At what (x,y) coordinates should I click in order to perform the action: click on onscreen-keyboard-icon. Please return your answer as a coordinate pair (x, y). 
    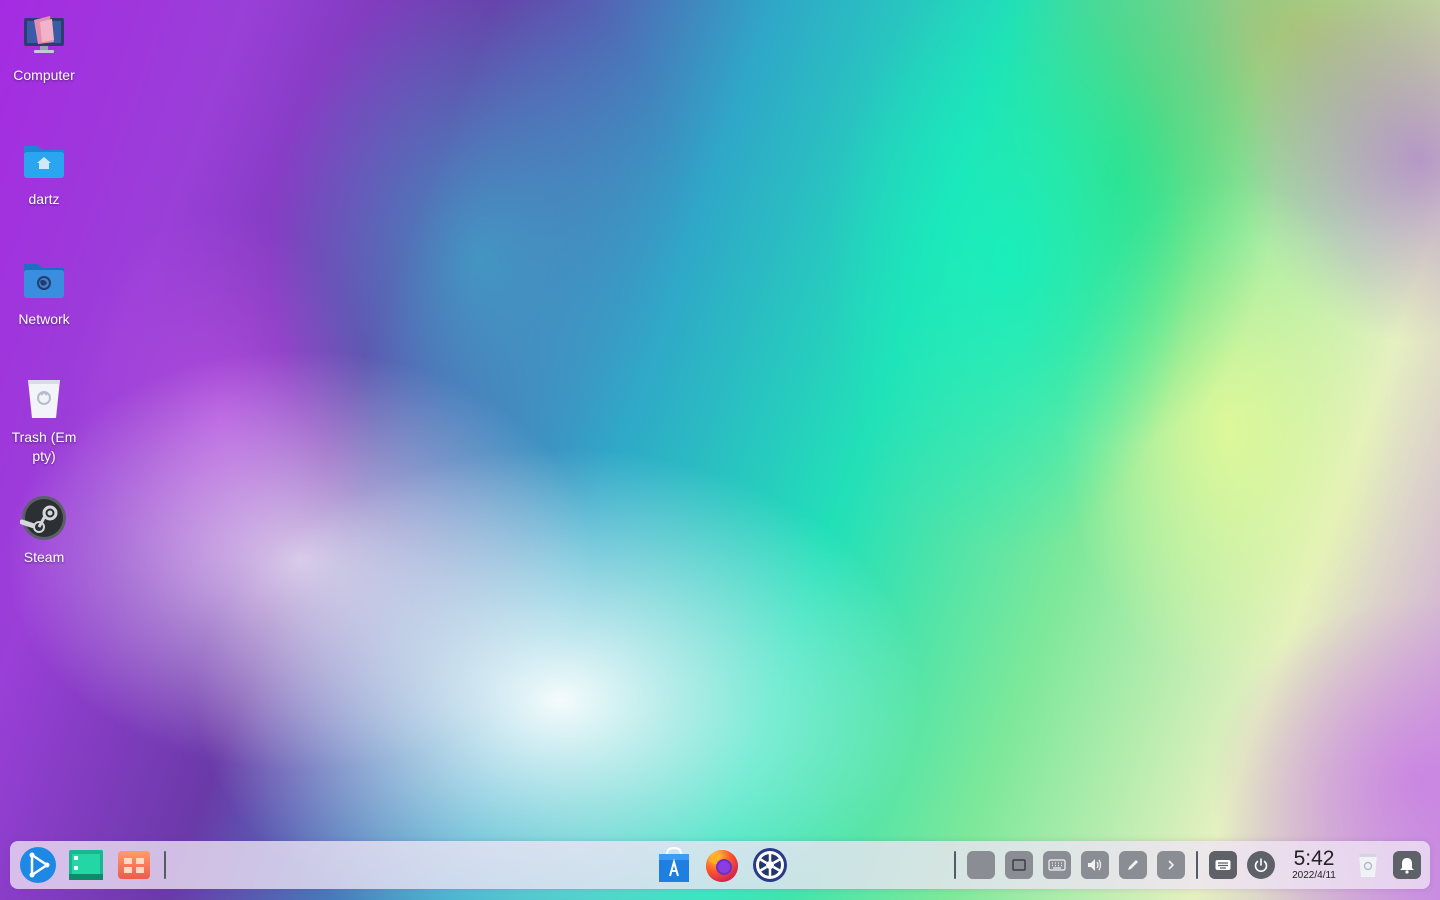
    Looking at the image, I should click on (1223, 865).